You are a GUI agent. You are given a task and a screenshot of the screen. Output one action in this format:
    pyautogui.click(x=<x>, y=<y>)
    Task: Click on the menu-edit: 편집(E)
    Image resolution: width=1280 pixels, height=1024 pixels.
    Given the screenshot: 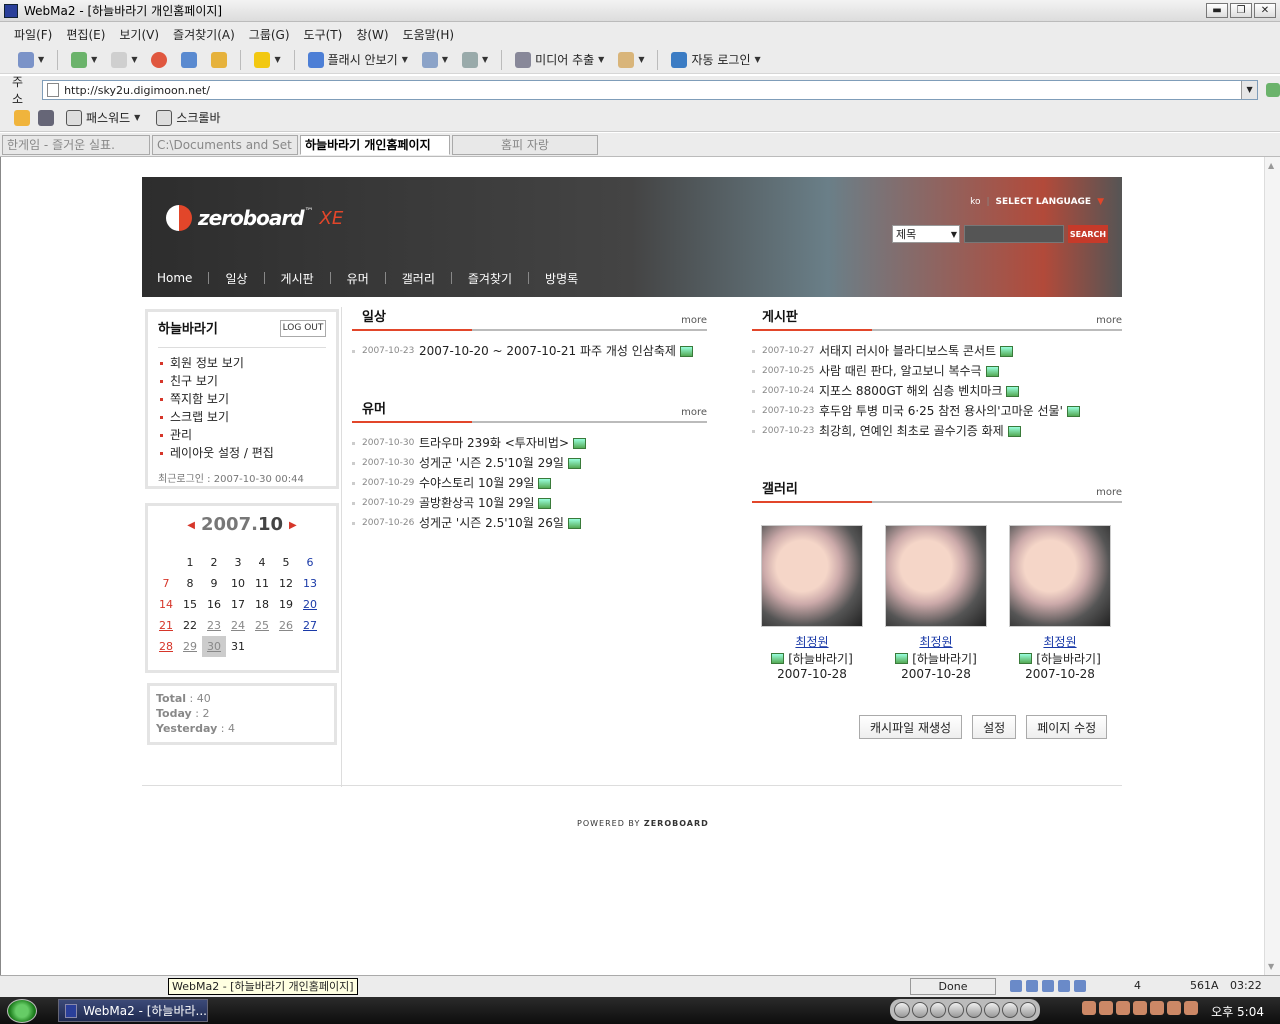 What is the action you would take?
    pyautogui.click(x=85, y=34)
    